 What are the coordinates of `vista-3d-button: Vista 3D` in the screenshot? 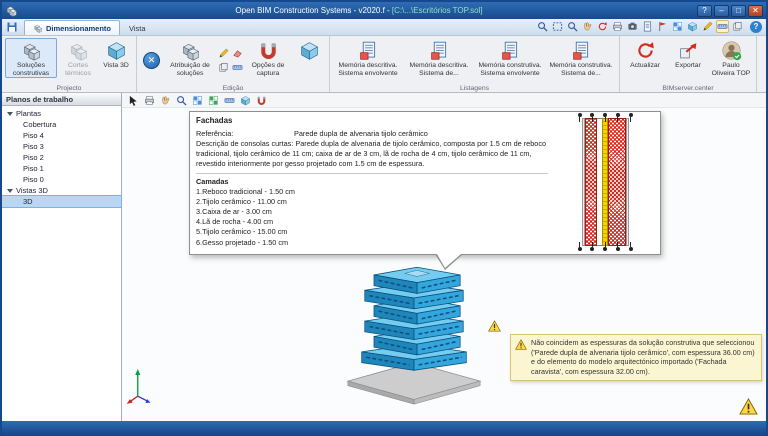 It's located at (116, 54).